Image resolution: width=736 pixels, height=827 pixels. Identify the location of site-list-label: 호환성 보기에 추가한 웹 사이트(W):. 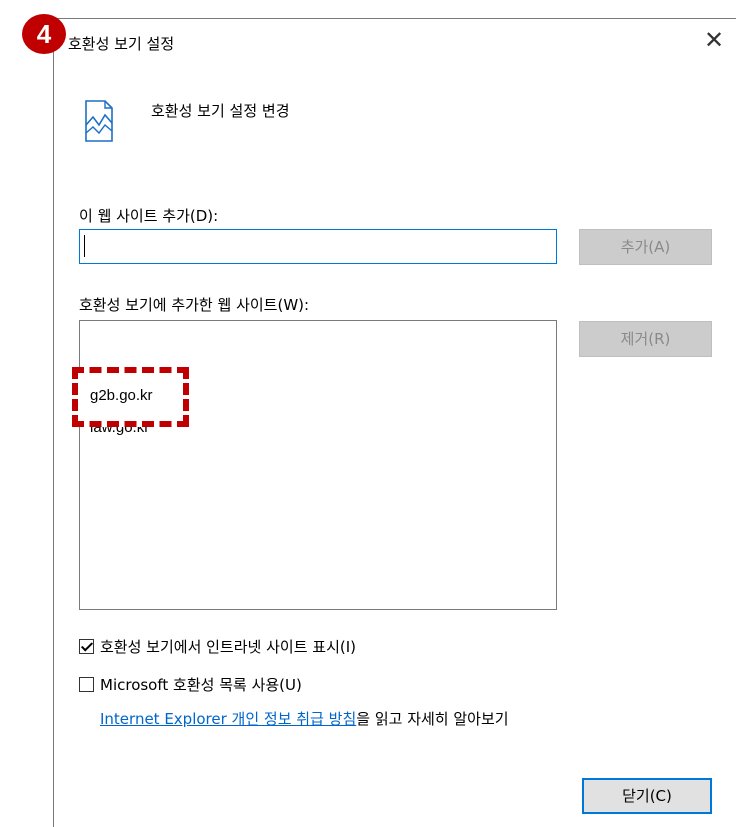
(194, 305).